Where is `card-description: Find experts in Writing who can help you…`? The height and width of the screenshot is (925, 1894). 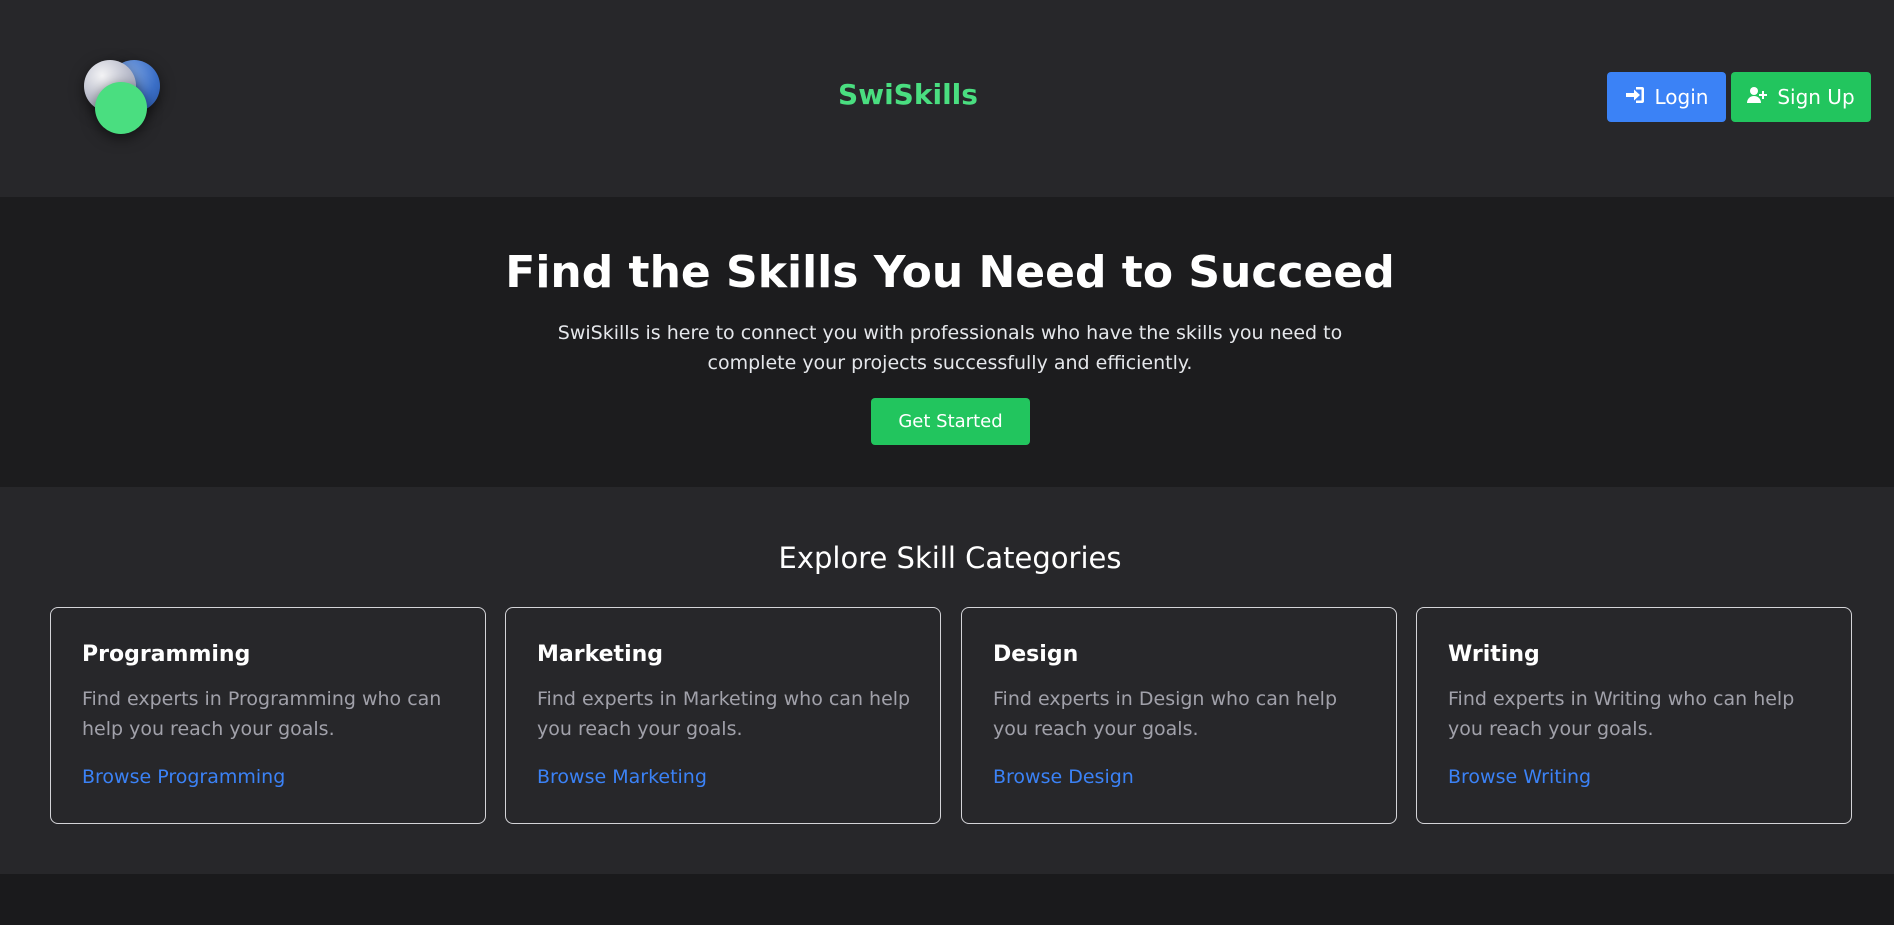 card-description: Find experts in Writing who can help you… is located at coordinates (1621, 714).